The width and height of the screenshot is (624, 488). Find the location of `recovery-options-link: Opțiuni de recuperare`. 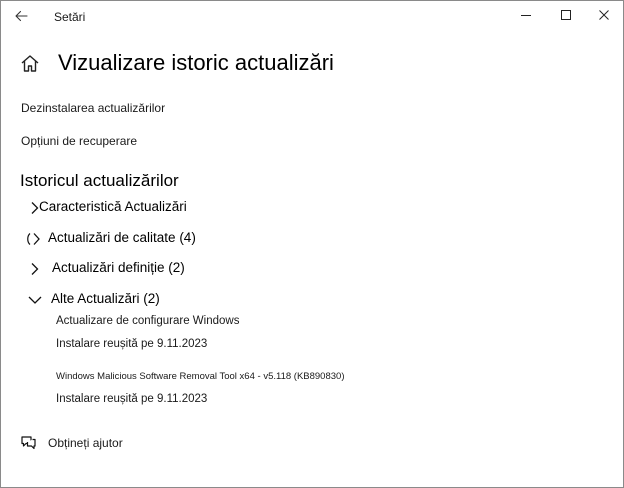

recovery-options-link: Opțiuni de recuperare is located at coordinates (79, 141).